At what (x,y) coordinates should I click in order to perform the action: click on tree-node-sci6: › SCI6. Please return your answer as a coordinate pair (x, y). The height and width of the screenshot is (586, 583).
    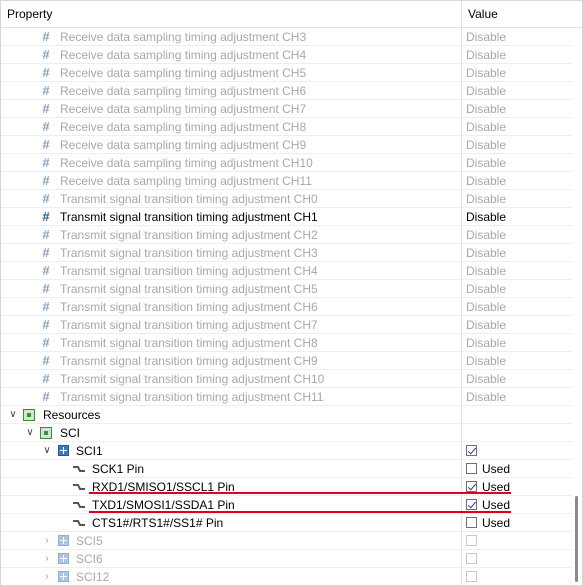
    Looking at the image, I should click on (291, 559).